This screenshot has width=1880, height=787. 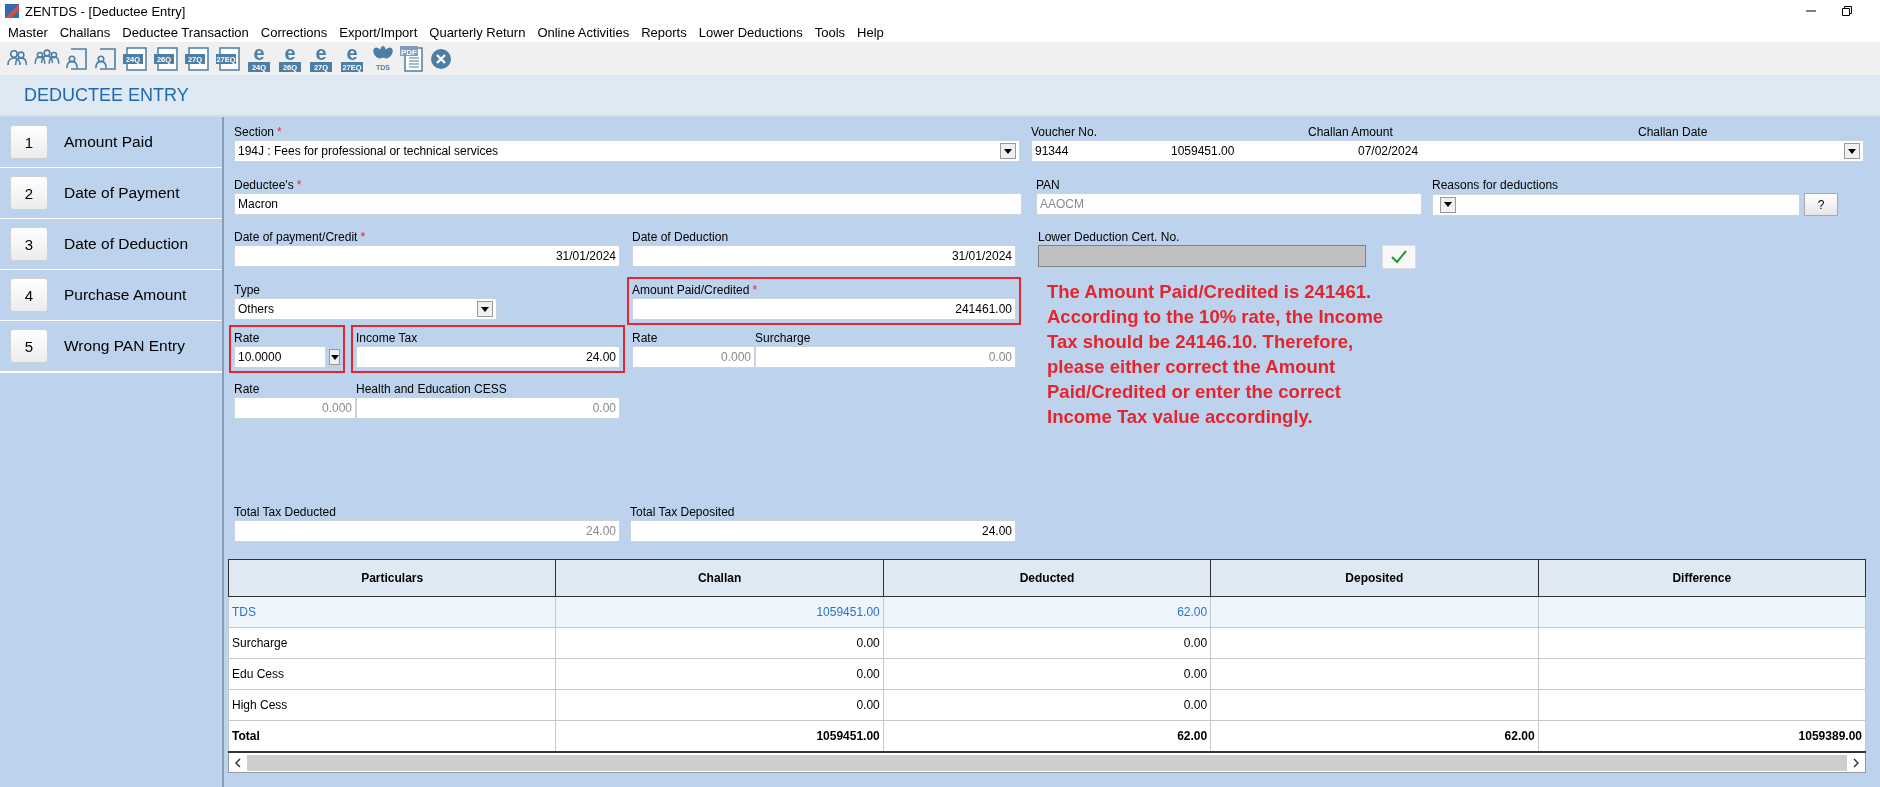 What do you see at coordinates (378, 32) in the screenshot?
I see `menu-item: Export/Import` at bounding box center [378, 32].